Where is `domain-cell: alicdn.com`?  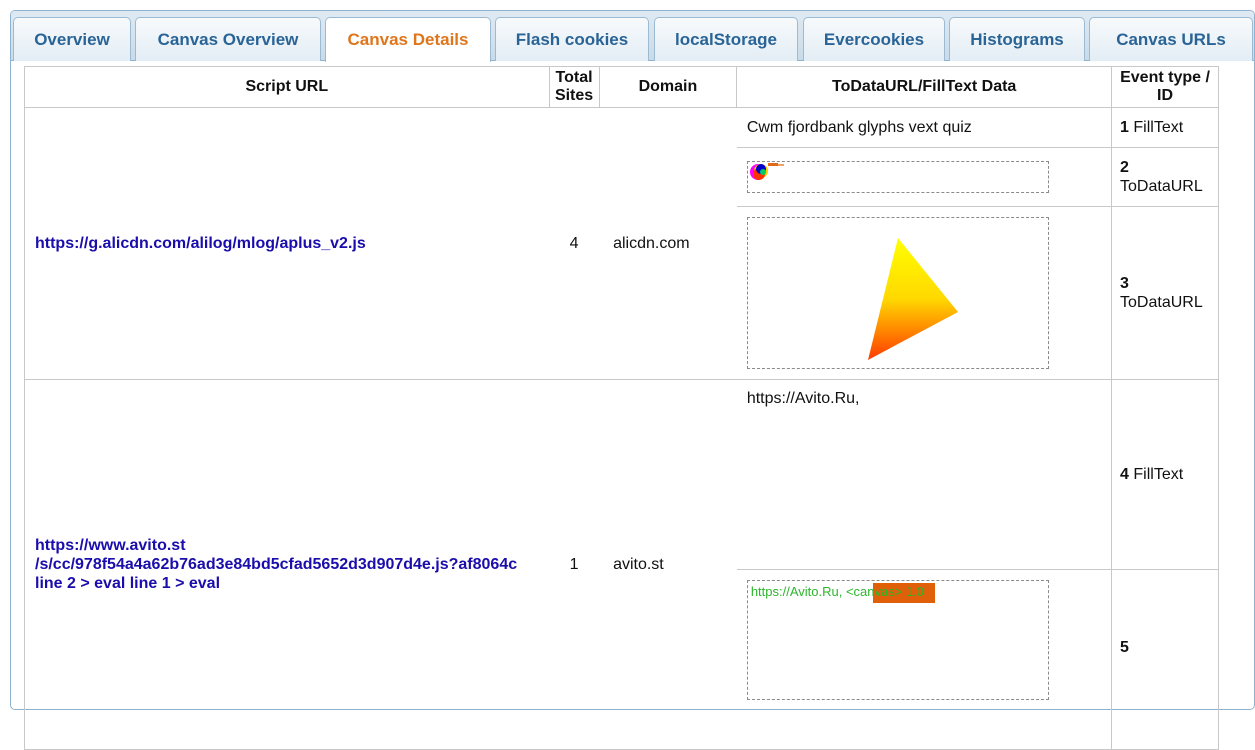 domain-cell: alicdn.com is located at coordinates (668, 243).